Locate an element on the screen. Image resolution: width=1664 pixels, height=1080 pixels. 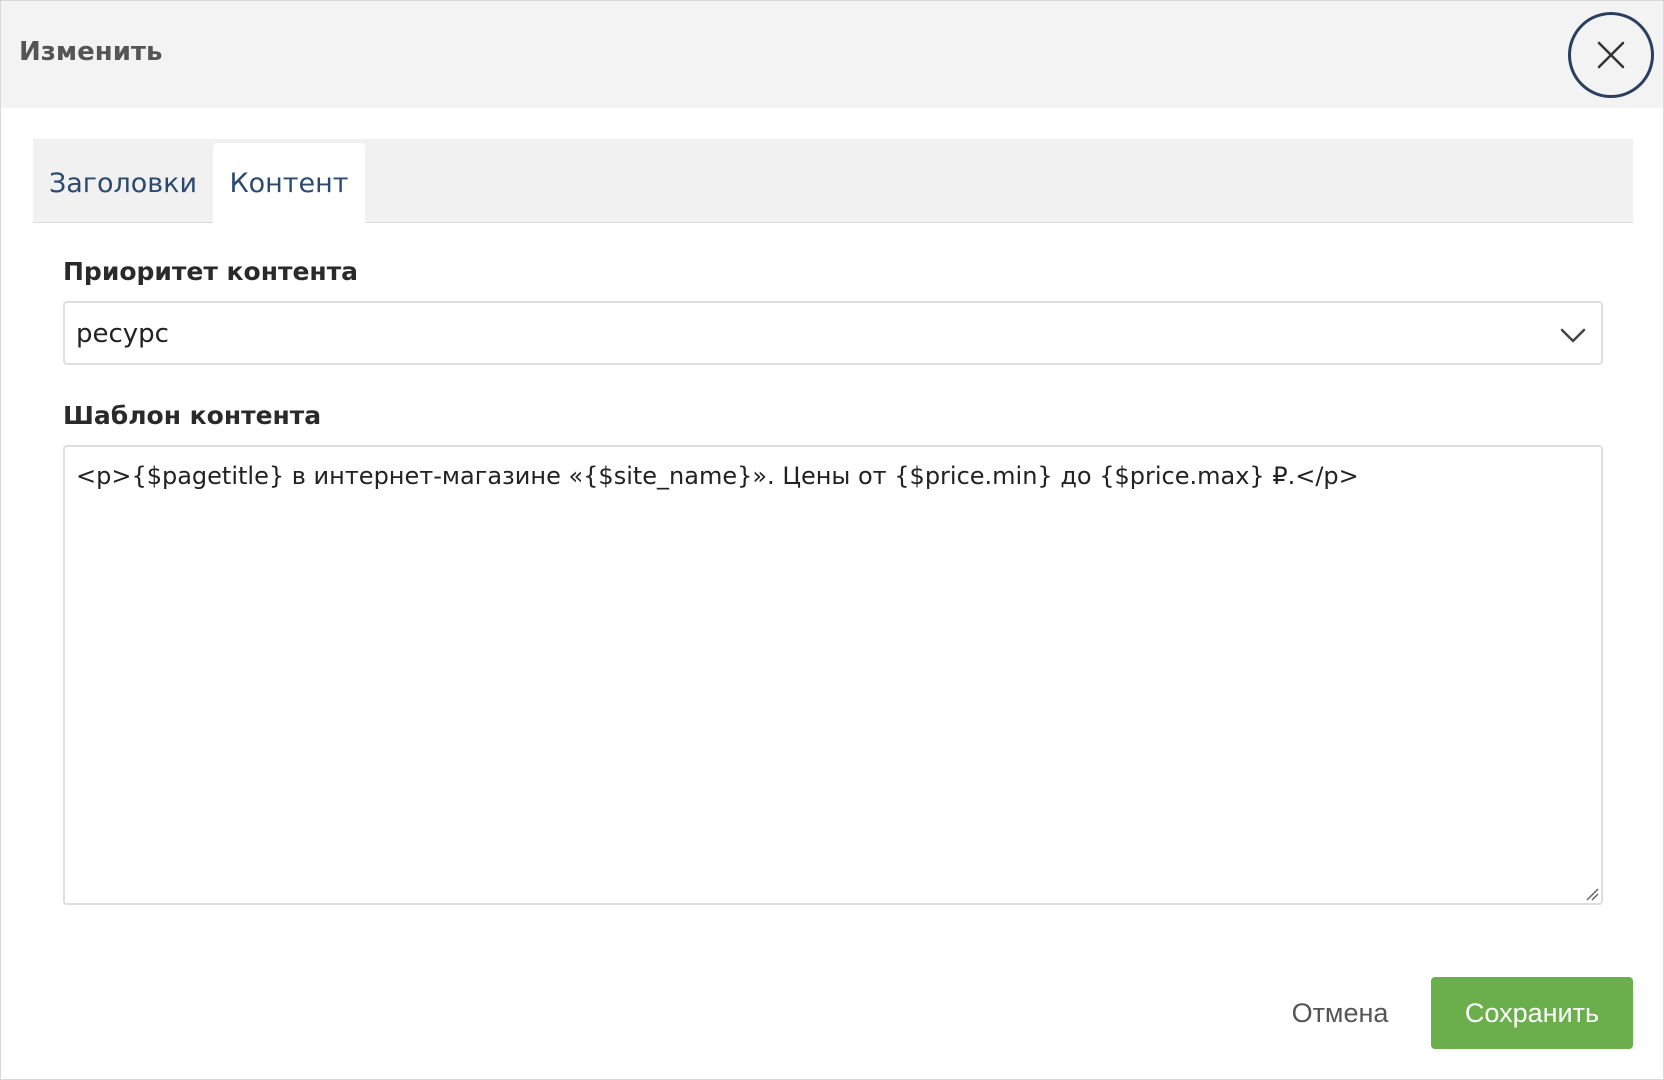
resize-handle-icon is located at coordinates (1592, 894).